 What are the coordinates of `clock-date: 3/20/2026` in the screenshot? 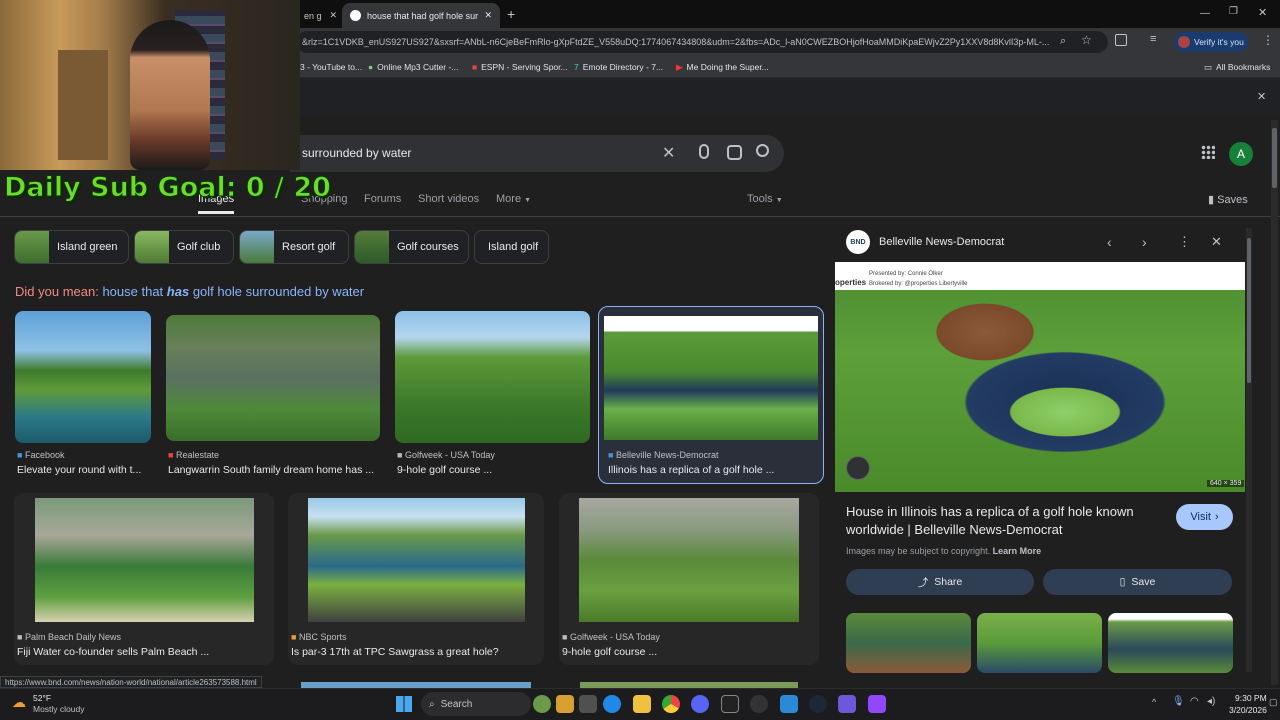 It's located at (1248, 710).